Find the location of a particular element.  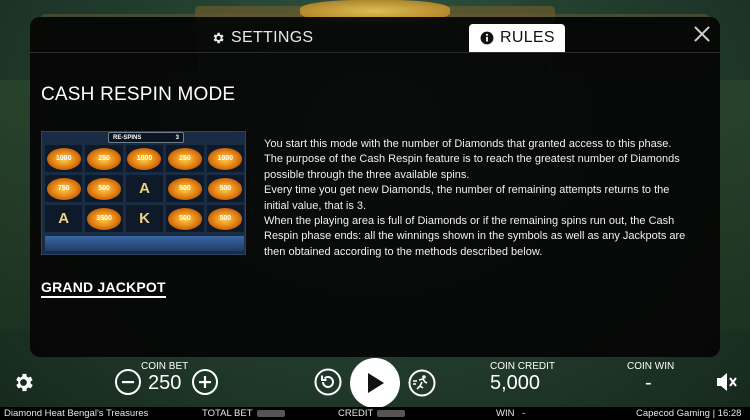

settings-gear-icon is located at coordinates (23, 382).